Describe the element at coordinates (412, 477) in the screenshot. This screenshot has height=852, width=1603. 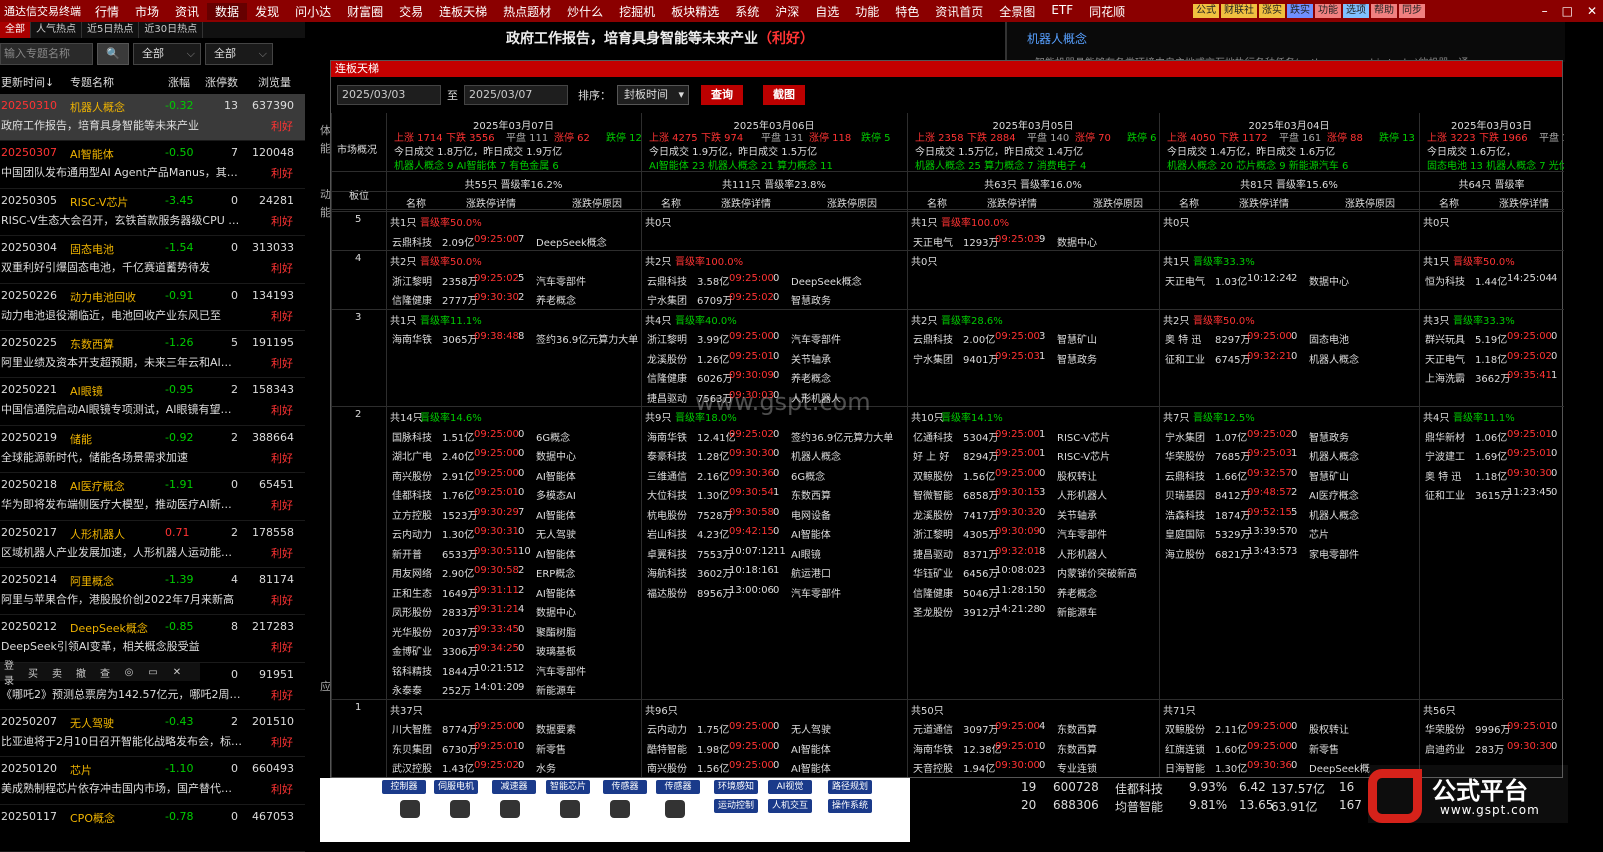
I see `stock-name: 南兴股份` at that location.